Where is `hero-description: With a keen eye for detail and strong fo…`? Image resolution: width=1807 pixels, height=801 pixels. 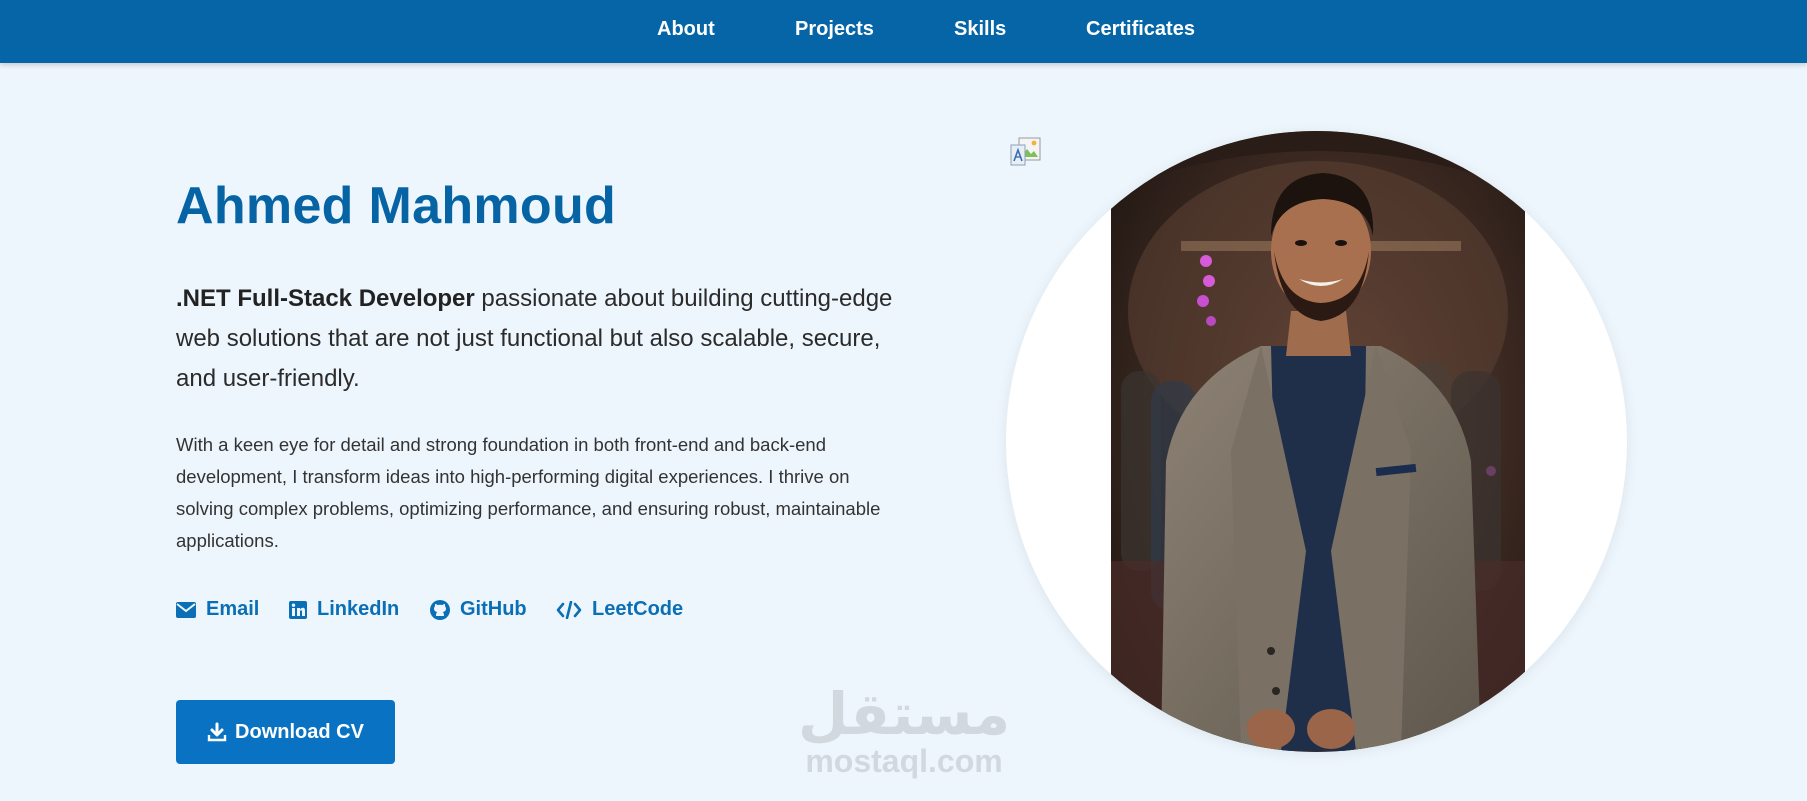 hero-description: With a keen eye for detail and strong fo… is located at coordinates (528, 492).